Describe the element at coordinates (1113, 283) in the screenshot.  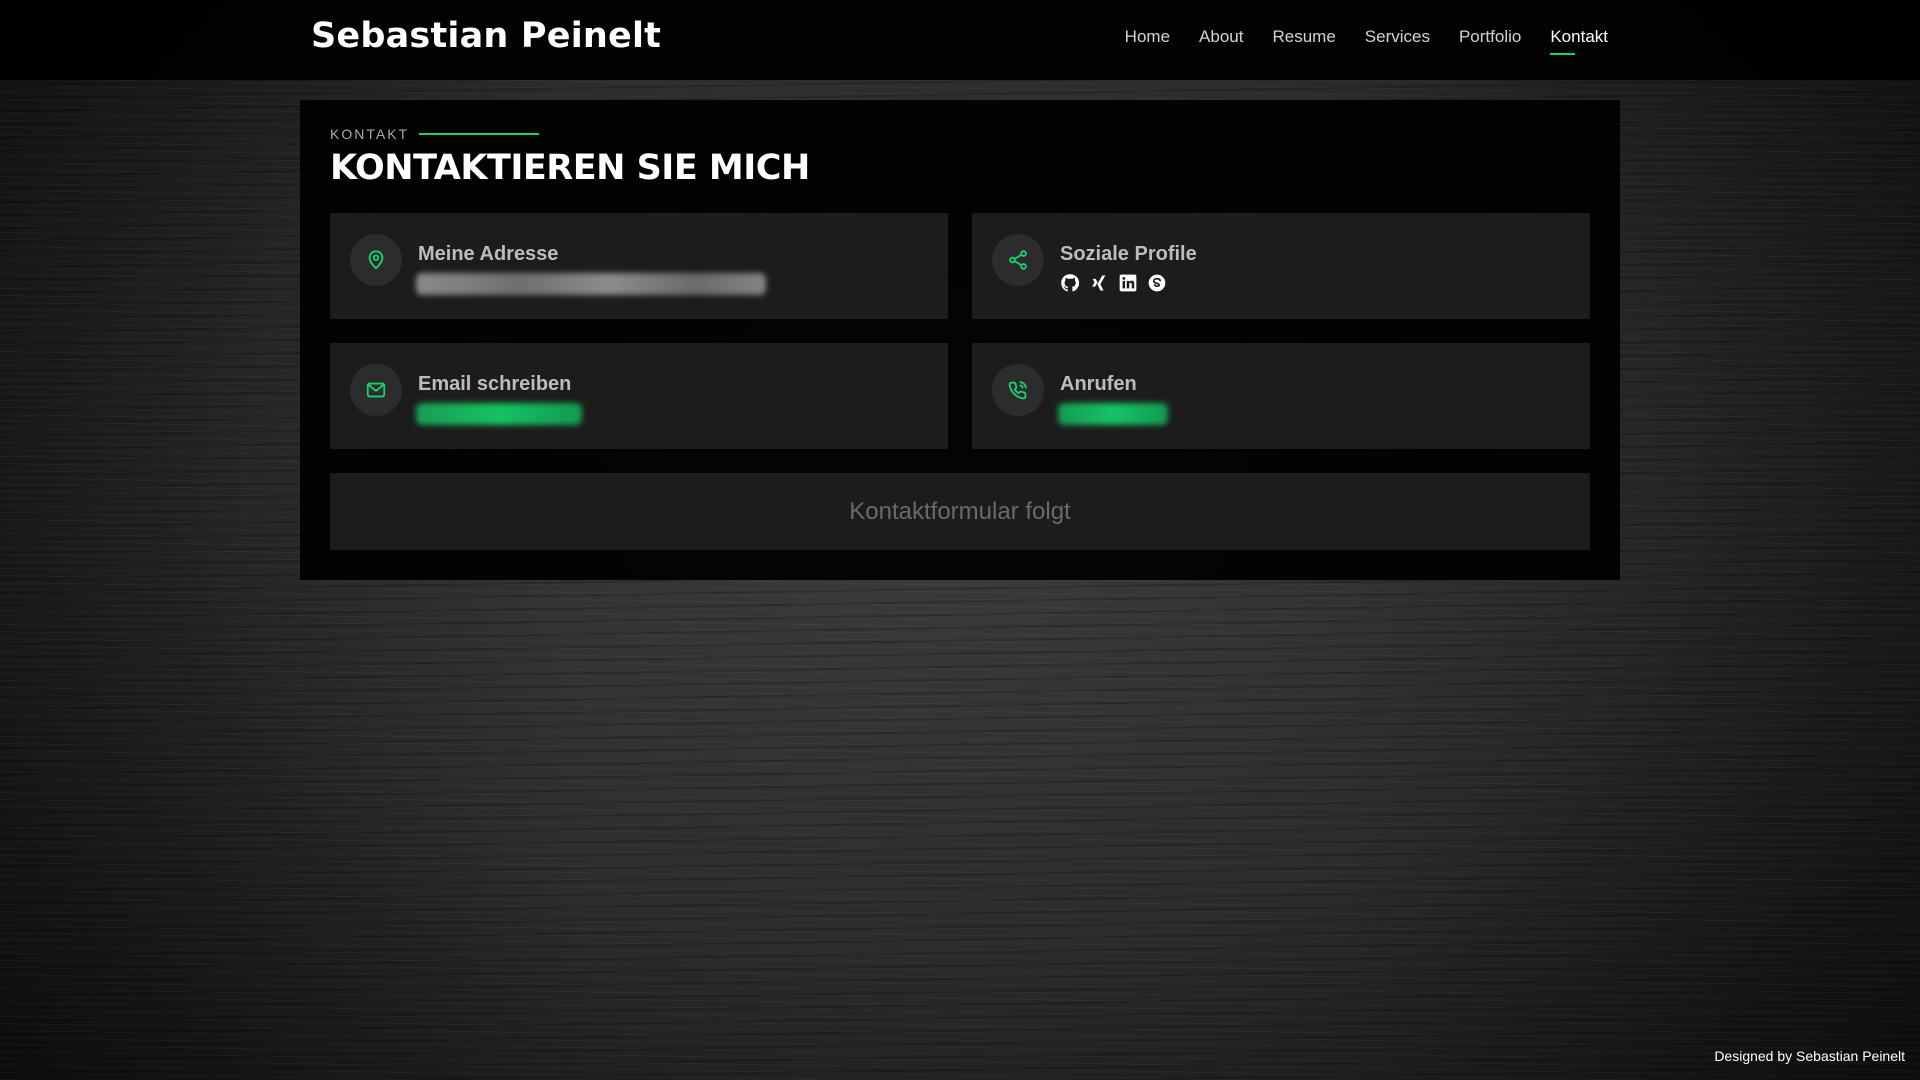
I see `social-links` at that location.